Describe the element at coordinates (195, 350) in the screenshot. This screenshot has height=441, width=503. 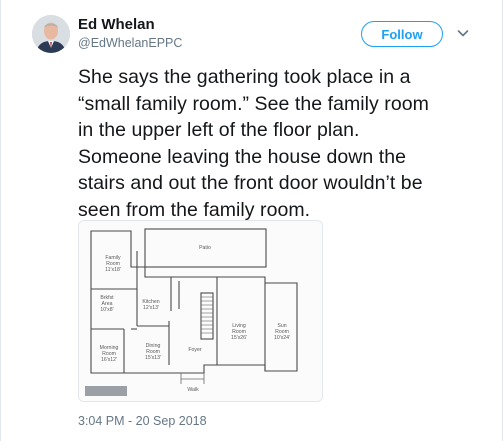
I see `plan-label-foyer: Foyer` at that location.